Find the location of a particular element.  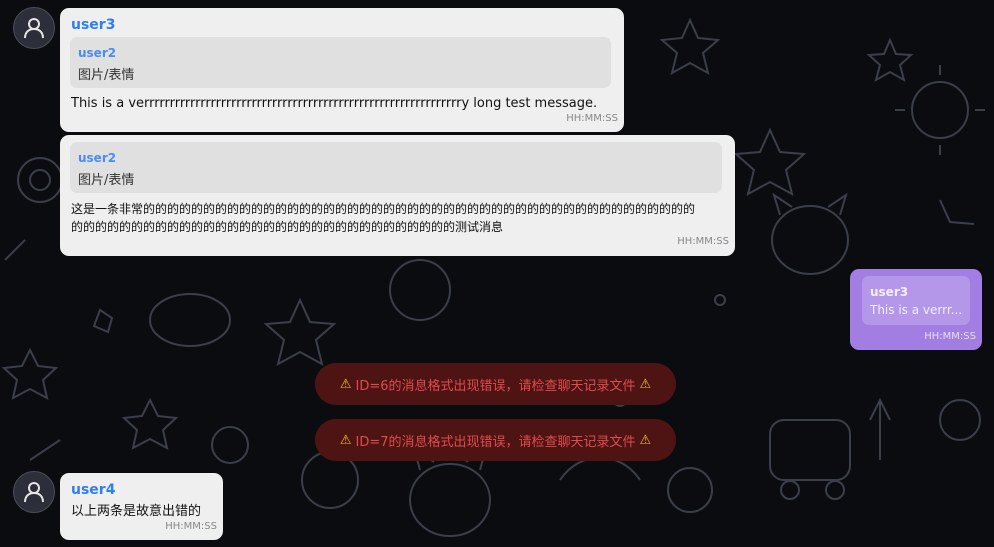

message-username: user3 is located at coordinates (93, 25).